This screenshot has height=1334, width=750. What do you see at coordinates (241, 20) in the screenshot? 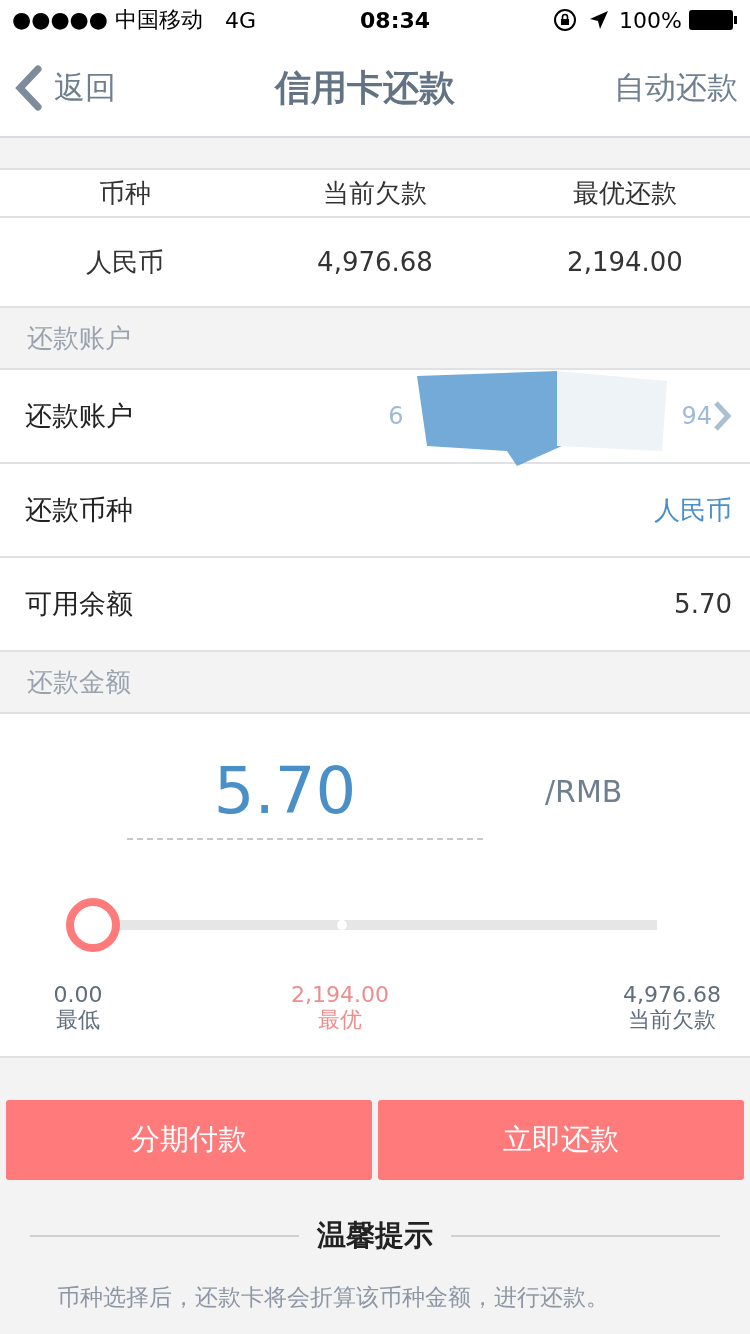
I see `network-text: 4G` at bounding box center [241, 20].